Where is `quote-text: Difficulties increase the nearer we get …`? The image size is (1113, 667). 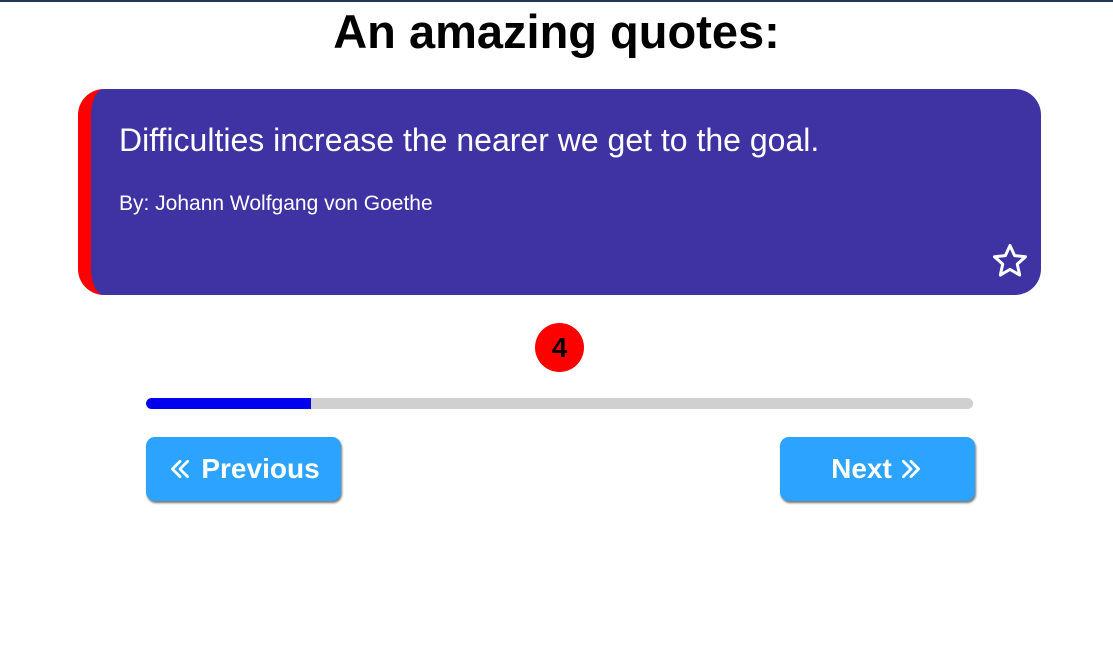 quote-text: Difficulties increase the nearer we get … is located at coordinates (469, 140).